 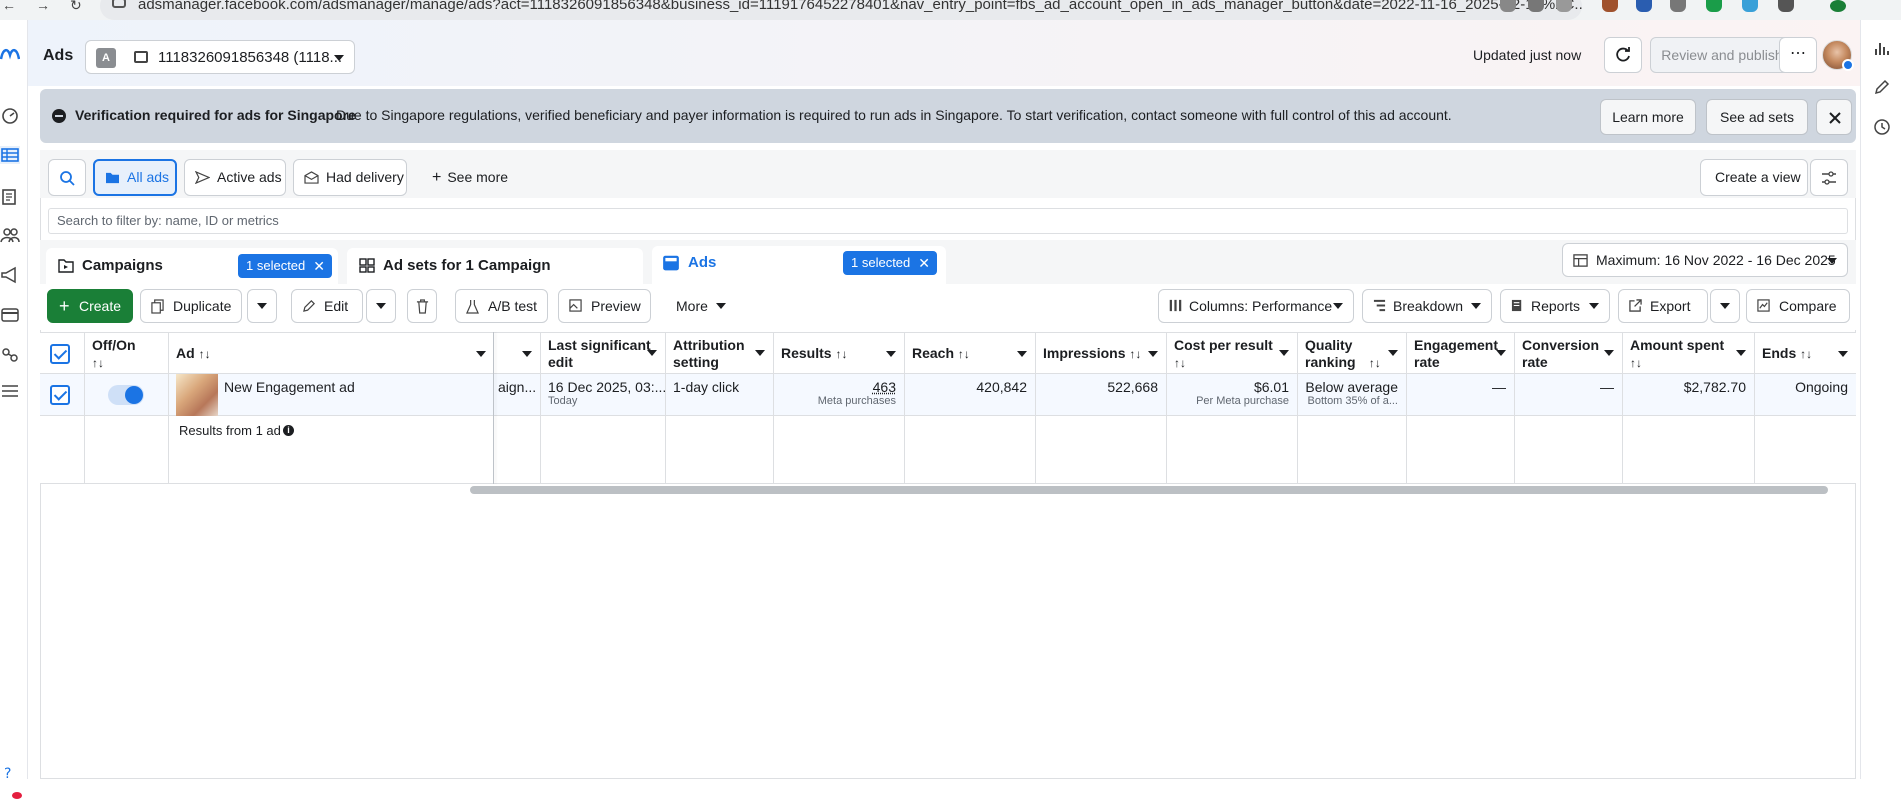 What do you see at coordinates (10, 275) in the screenshot?
I see `advertising-megaphone-icon` at bounding box center [10, 275].